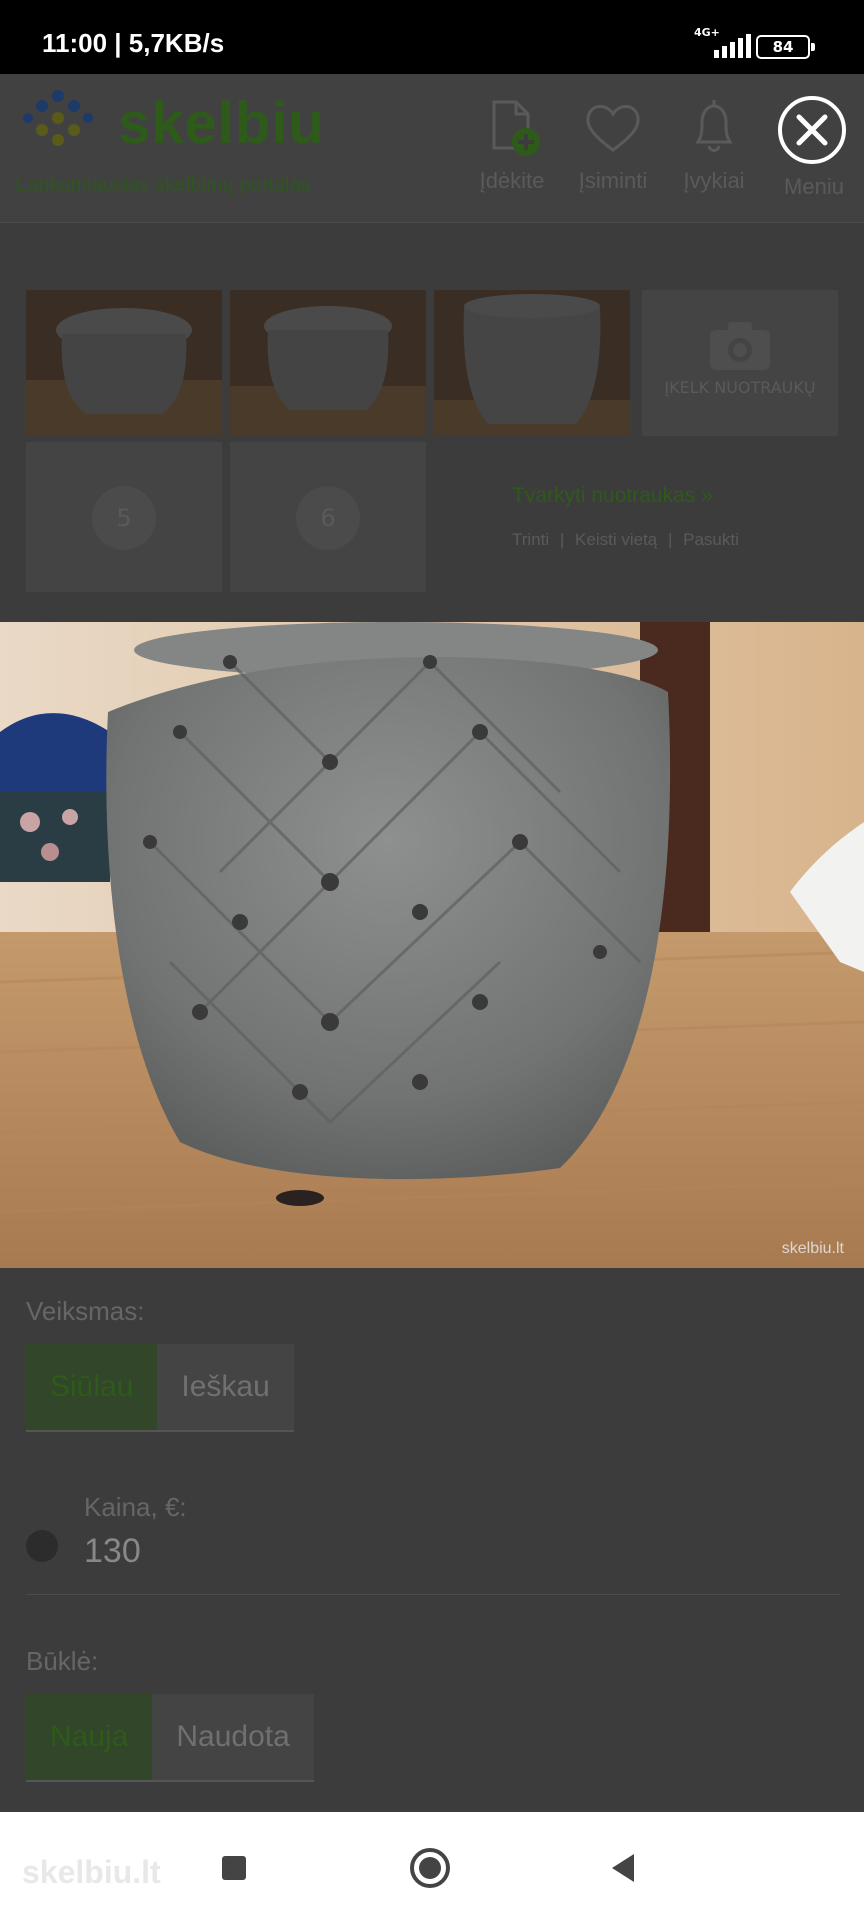 Image resolution: width=864 pixels, height=1920 pixels. I want to click on price-label: Kaina, €:, so click(135, 1507).